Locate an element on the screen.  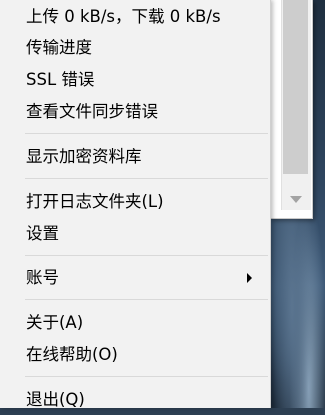
menu-item-transfer-progress: 传输进度 is located at coordinates (135, 48).